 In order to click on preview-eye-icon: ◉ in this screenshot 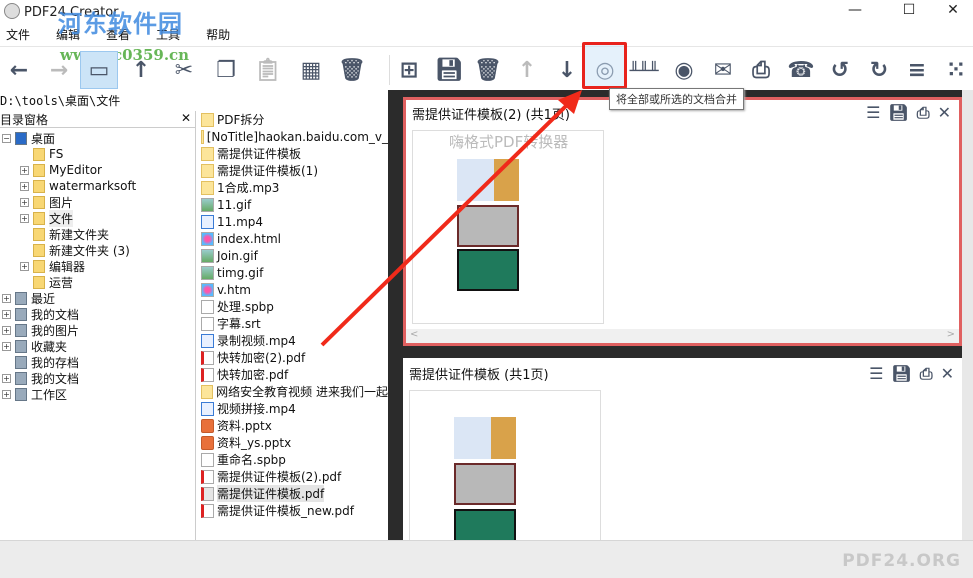, I will do `click(684, 70)`.